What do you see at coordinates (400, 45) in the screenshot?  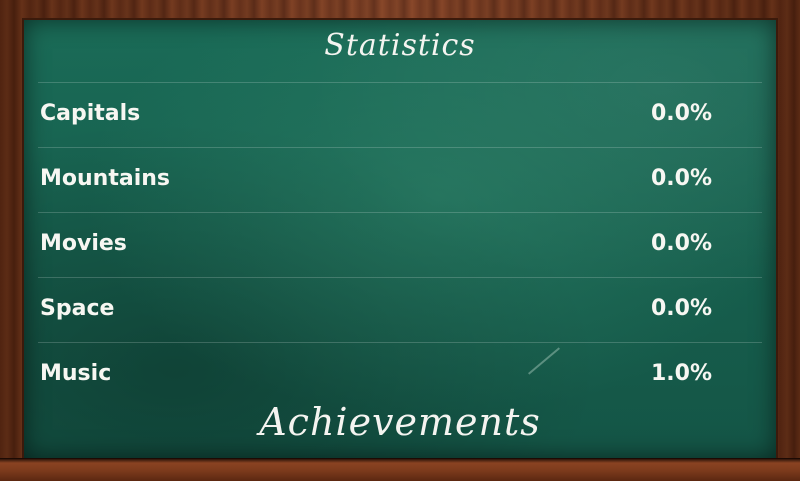 I see `page-title: Statistics` at bounding box center [400, 45].